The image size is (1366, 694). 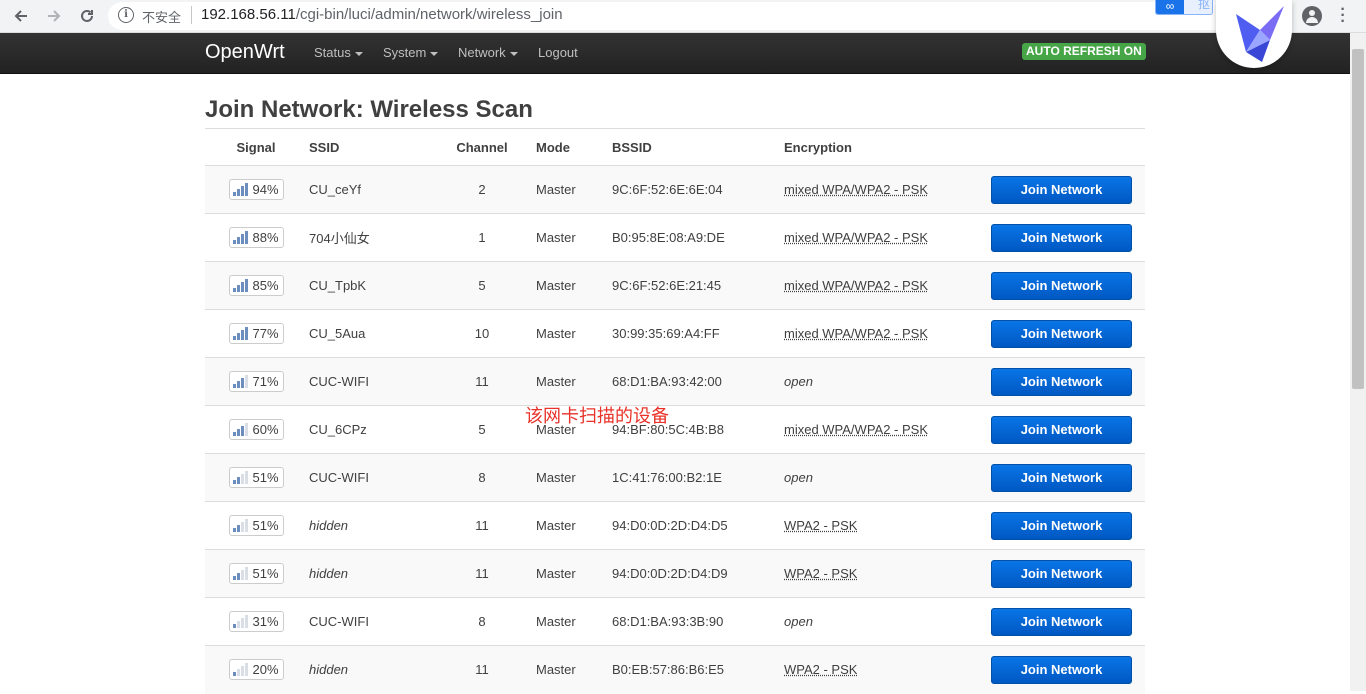 I want to click on ssid-cell: CU_6CPz, so click(x=373, y=430).